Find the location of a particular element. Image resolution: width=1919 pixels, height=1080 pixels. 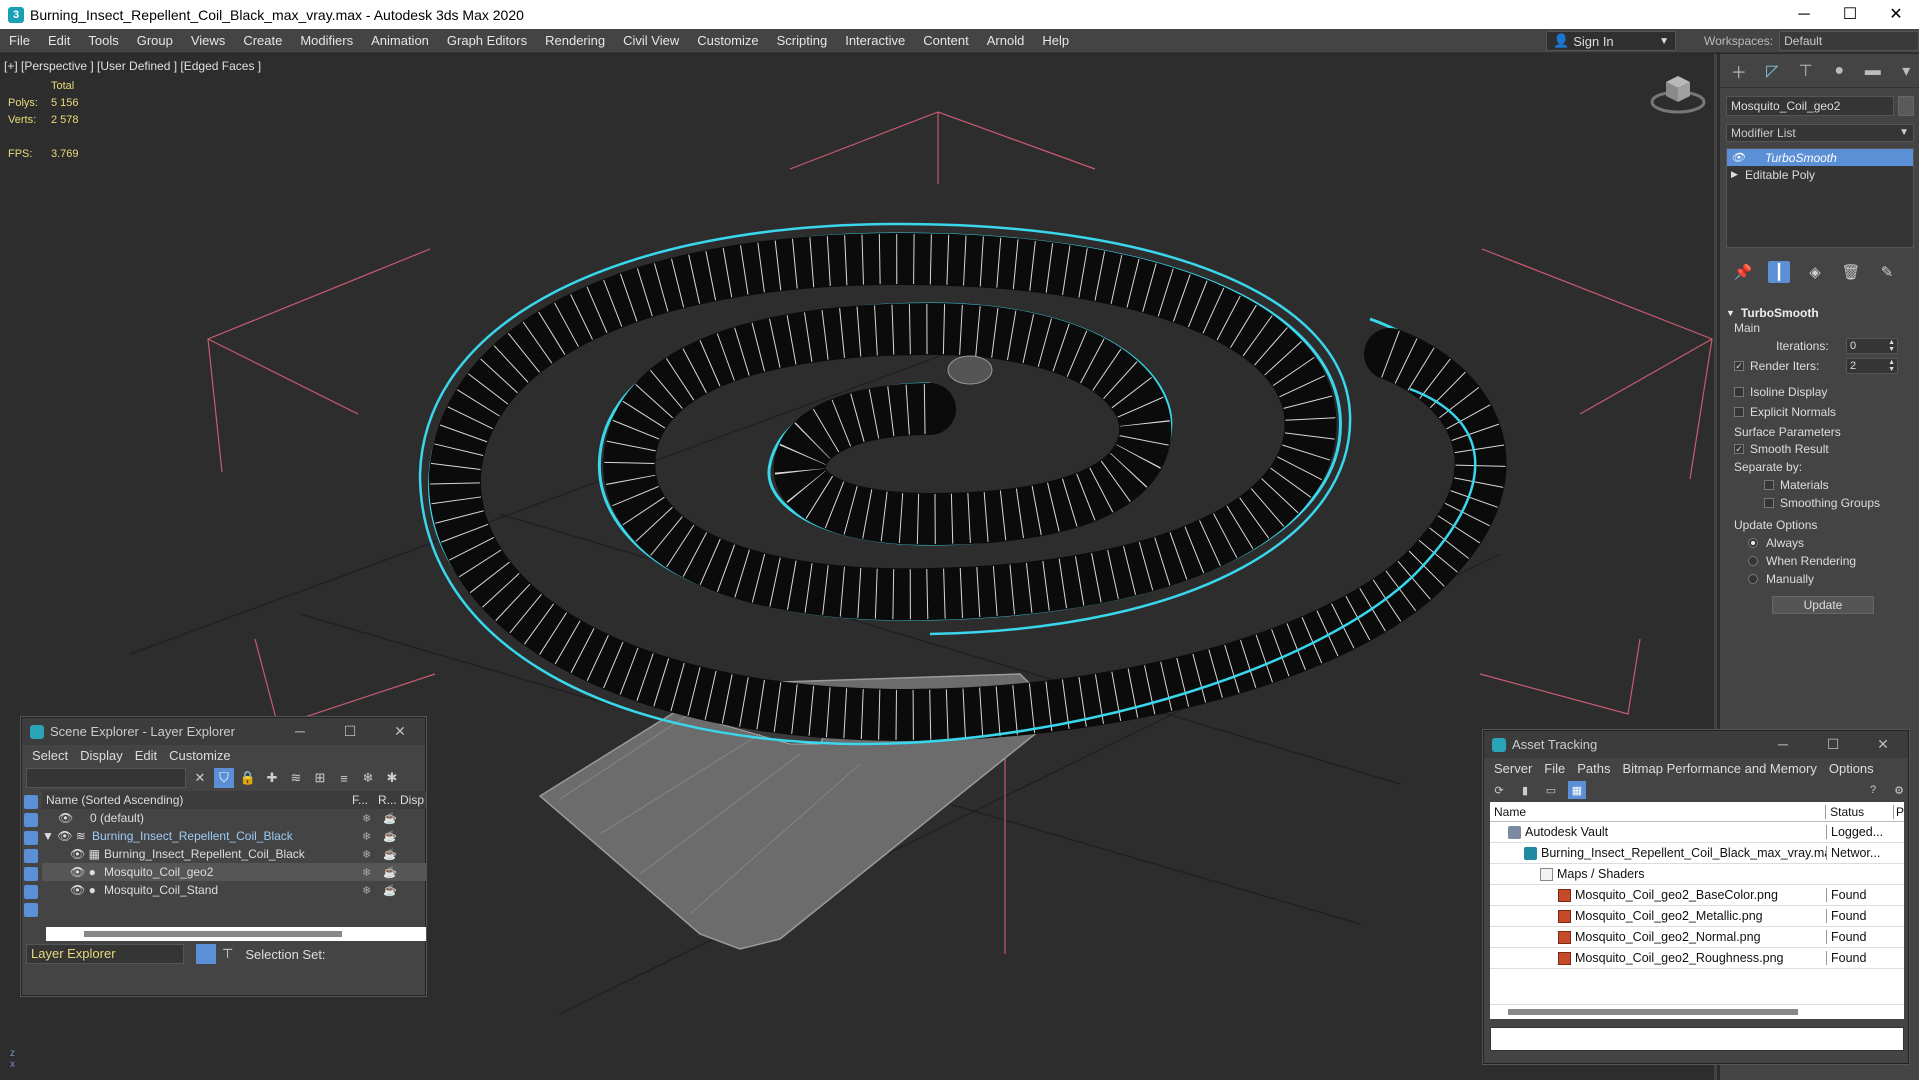

display-none-icon is located at coordinates (31, 802).